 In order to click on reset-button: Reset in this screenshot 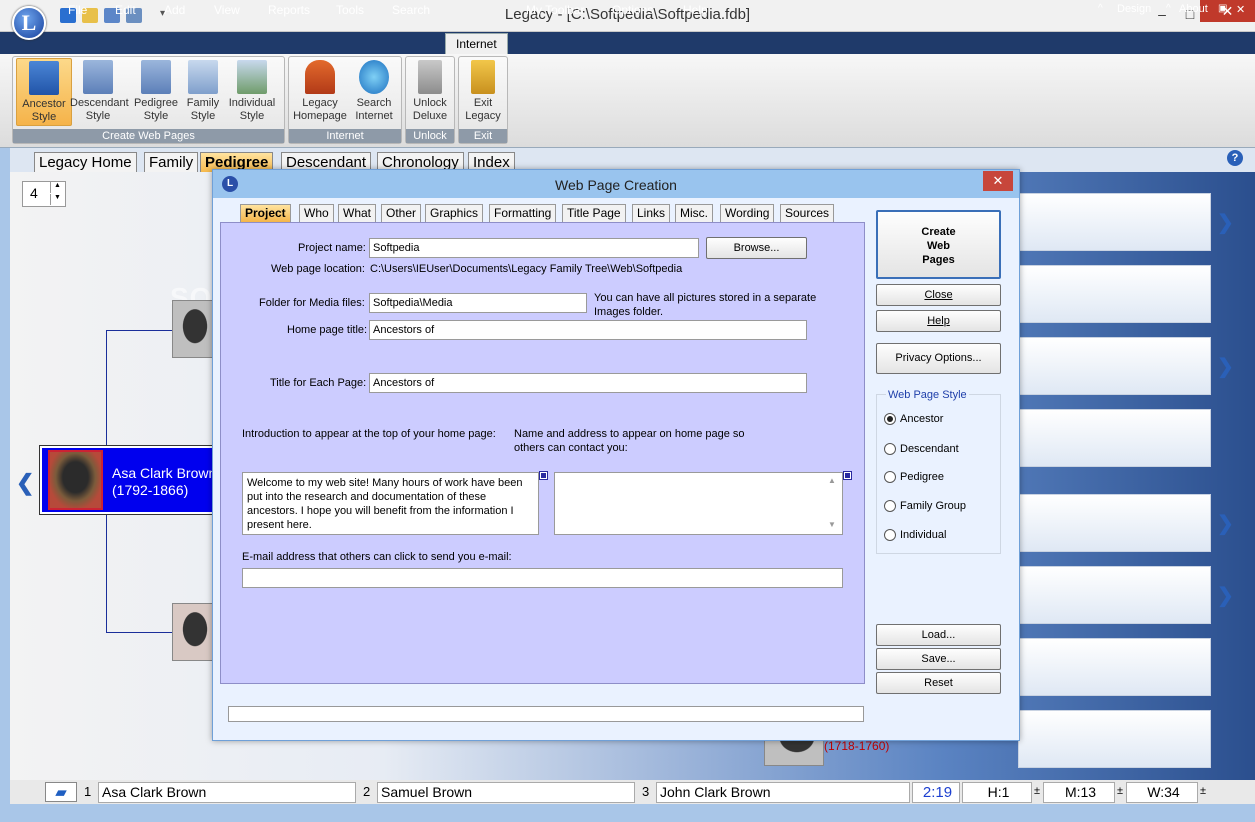, I will do `click(938, 683)`.